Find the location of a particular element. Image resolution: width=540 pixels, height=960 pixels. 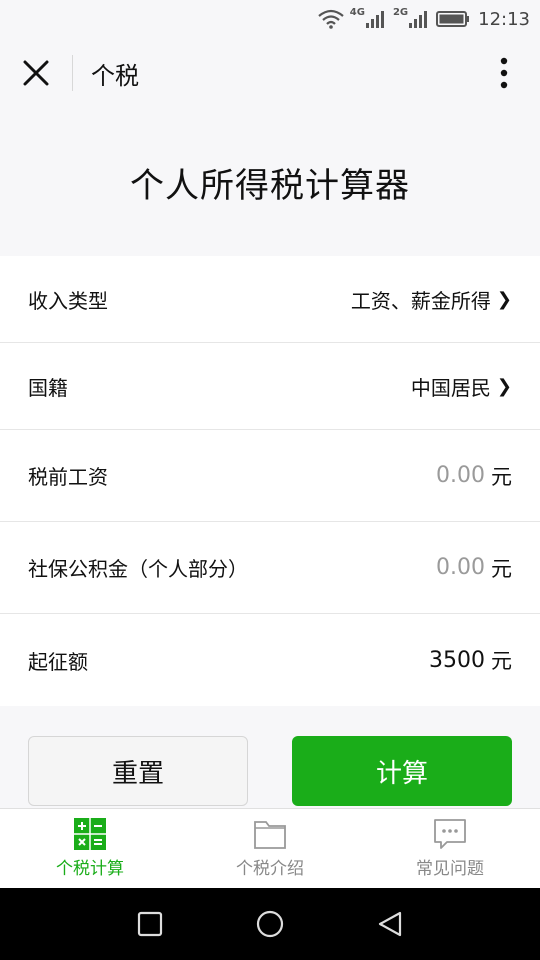

tab-tax-calc-label: 个税计算 is located at coordinates (90, 869).